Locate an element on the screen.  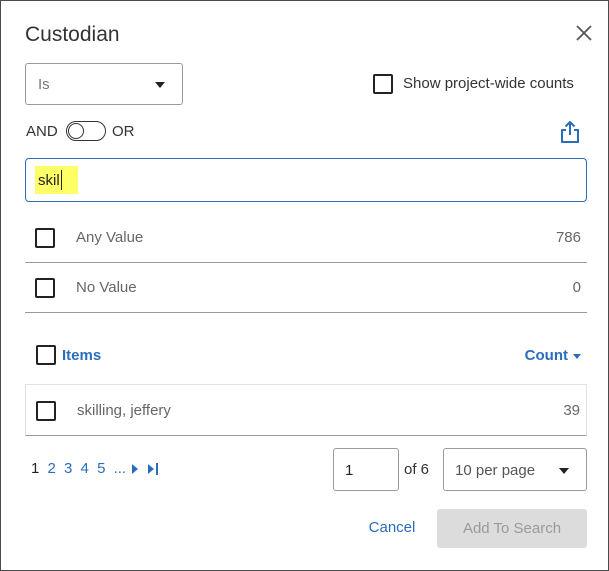
and-or-toggle is located at coordinates (86, 131).